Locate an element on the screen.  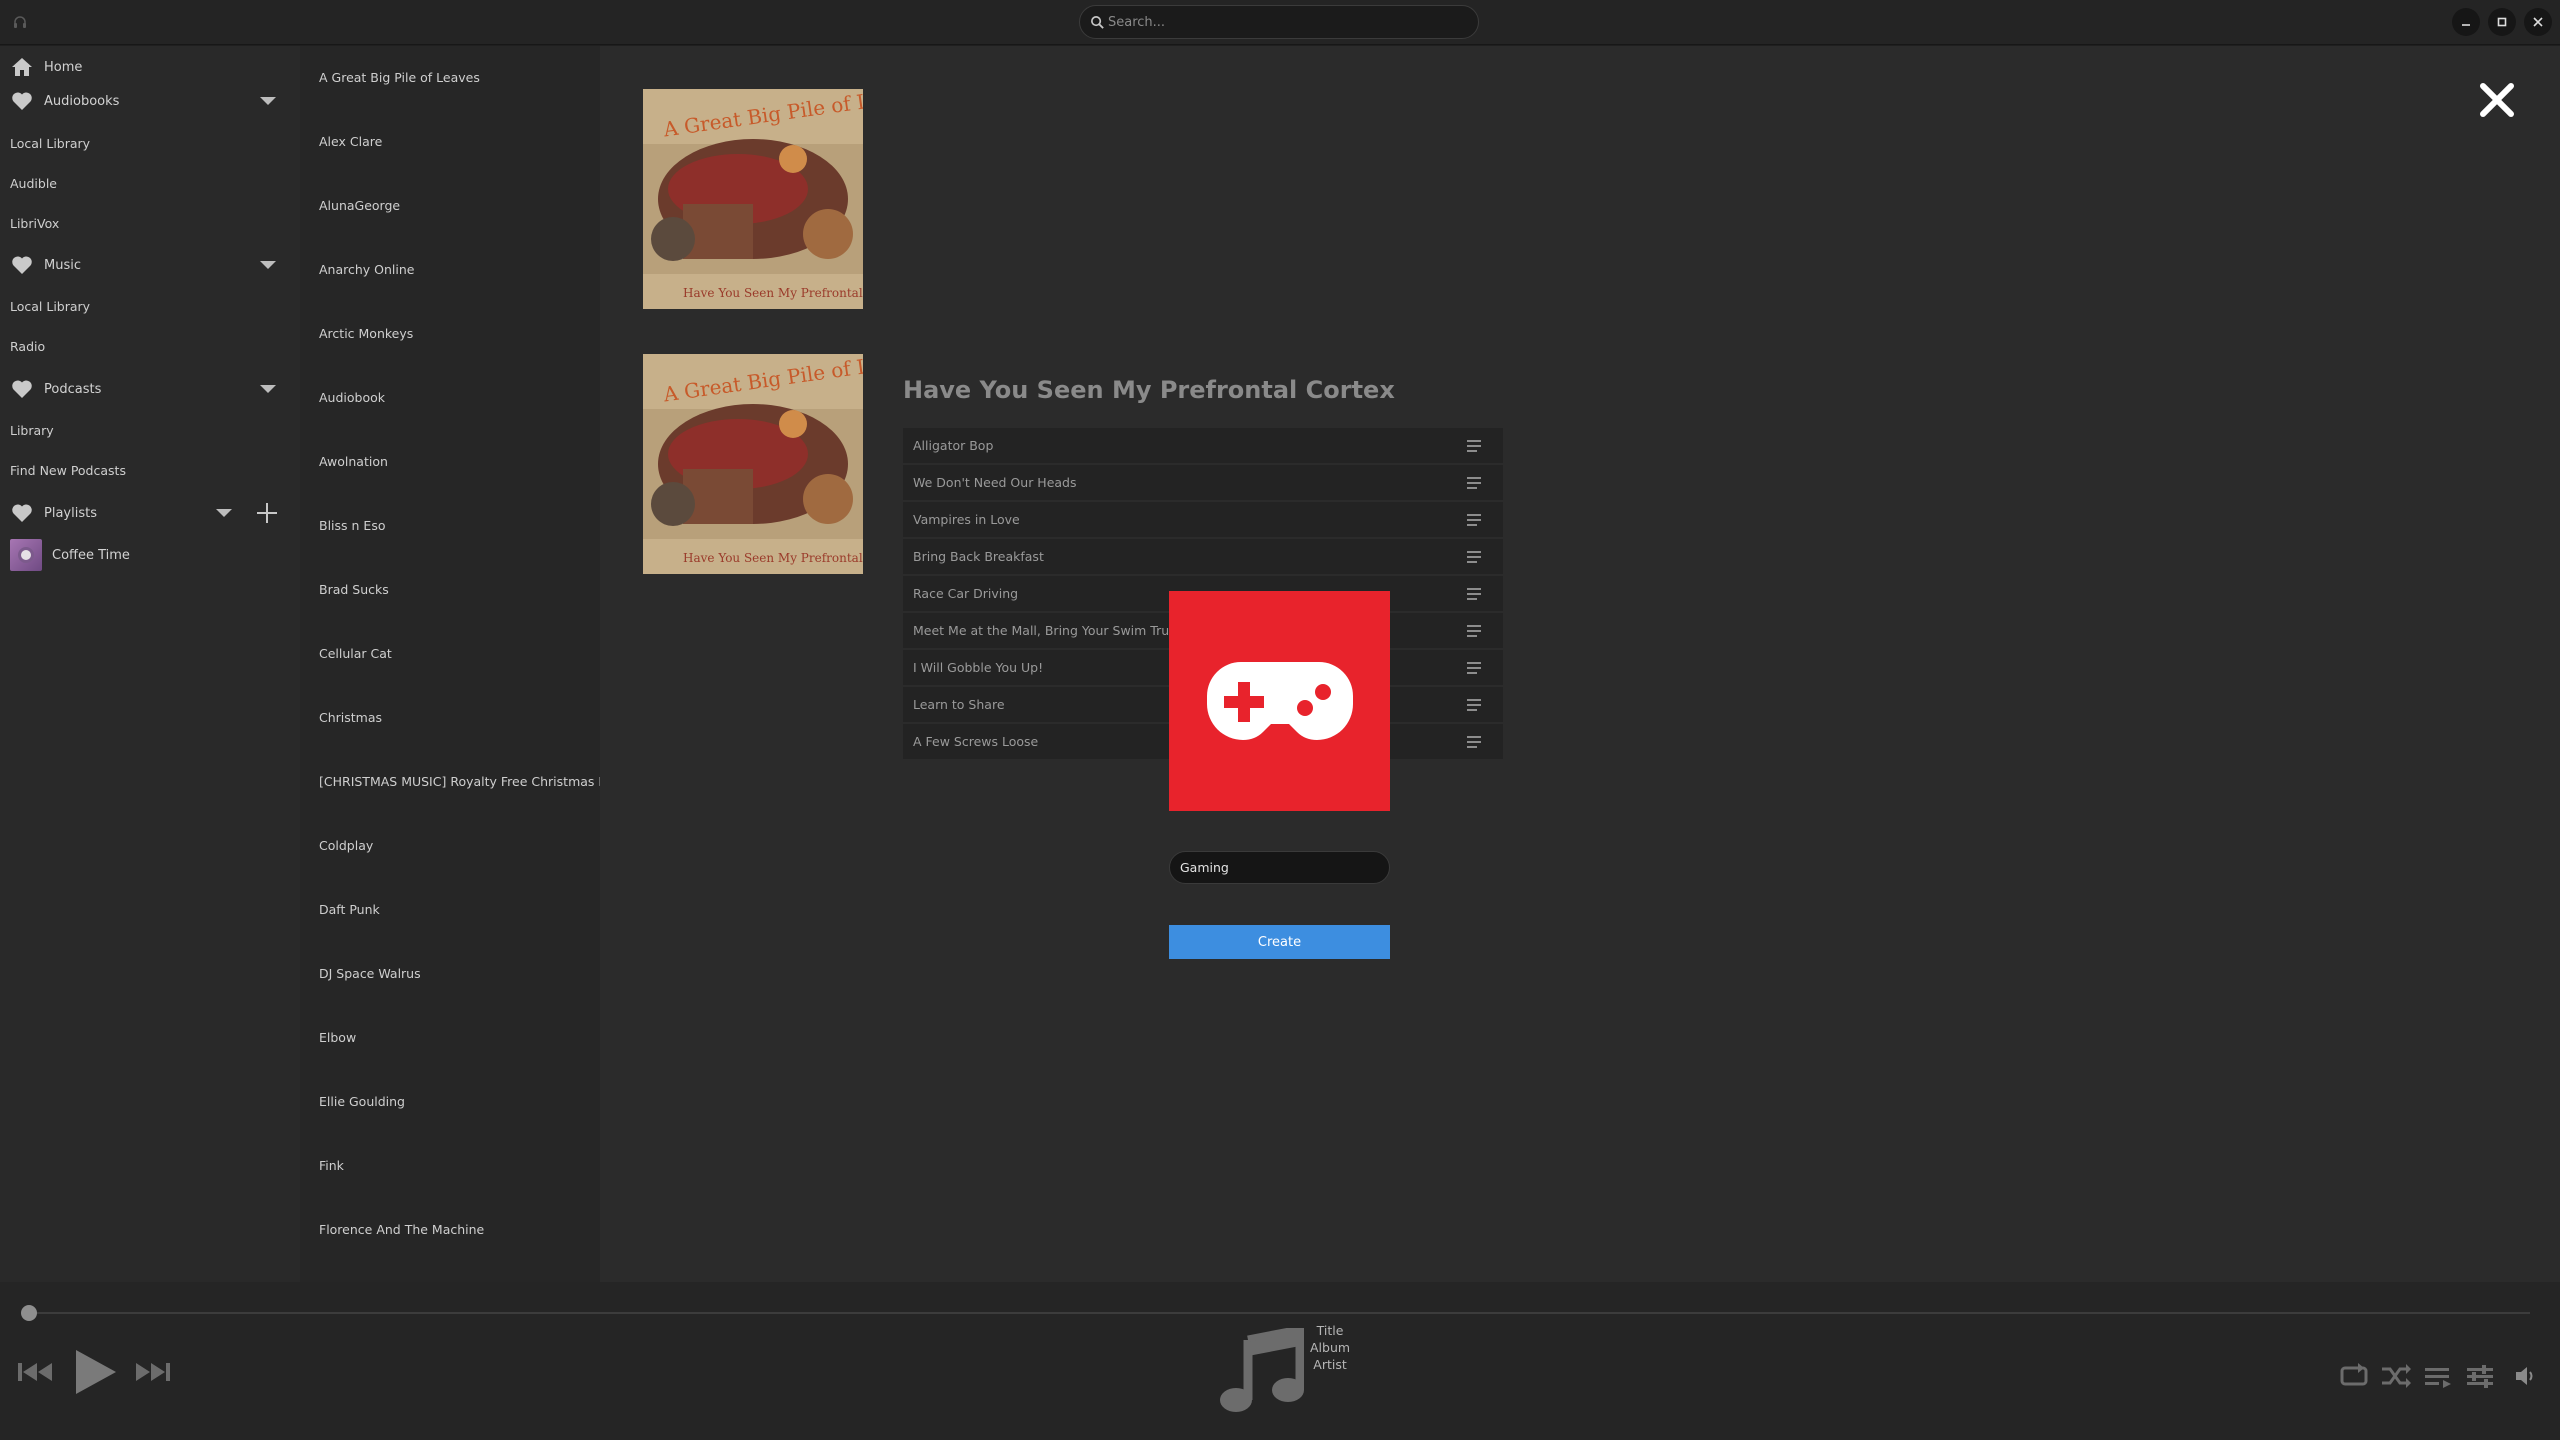
music-note-icon is located at coordinates (1261, 1371).